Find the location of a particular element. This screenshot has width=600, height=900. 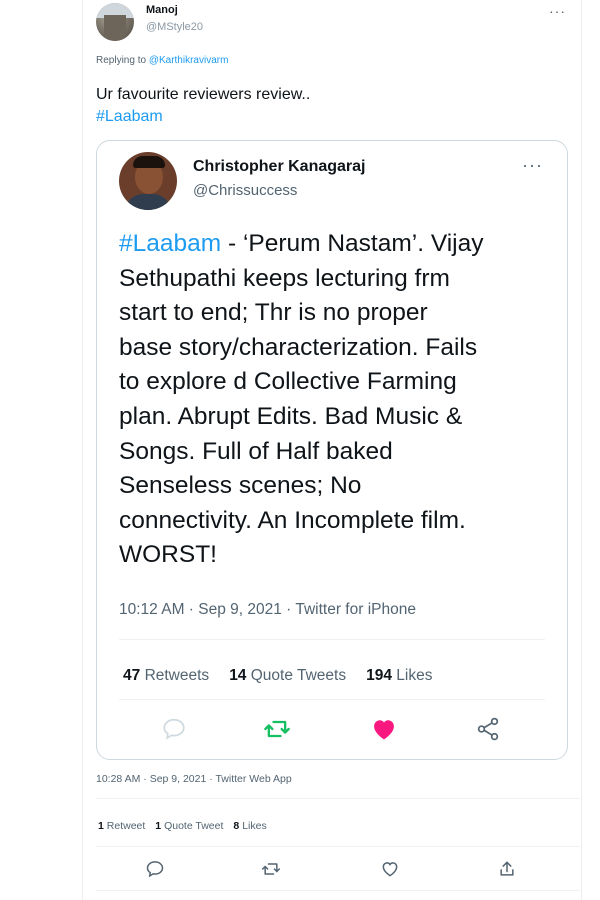

quoted-author-name: Christopher Kanagaraj is located at coordinates (279, 167).